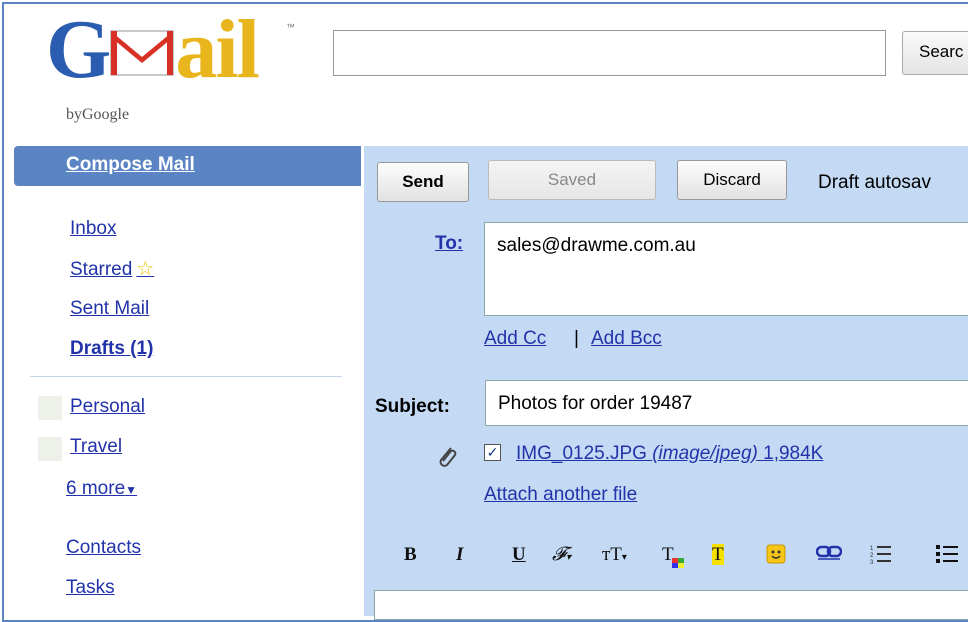 The height and width of the screenshot is (622, 968). What do you see at coordinates (671, 605) in the screenshot?
I see `message-body-editor` at bounding box center [671, 605].